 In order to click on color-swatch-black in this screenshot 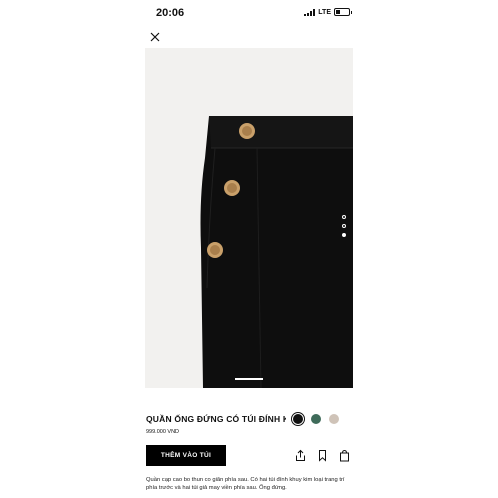, I will do `click(298, 419)`.